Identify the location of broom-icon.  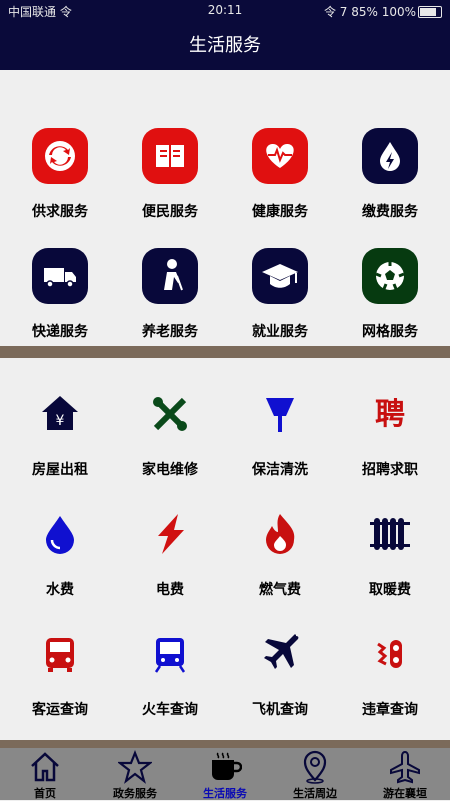
(280, 414).